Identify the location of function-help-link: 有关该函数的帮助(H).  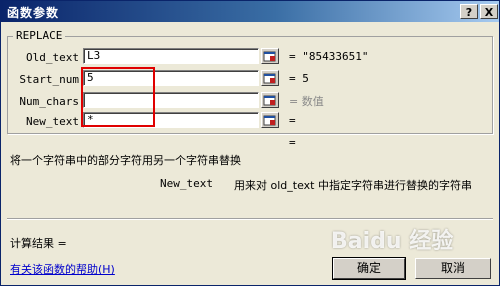
(62, 269).